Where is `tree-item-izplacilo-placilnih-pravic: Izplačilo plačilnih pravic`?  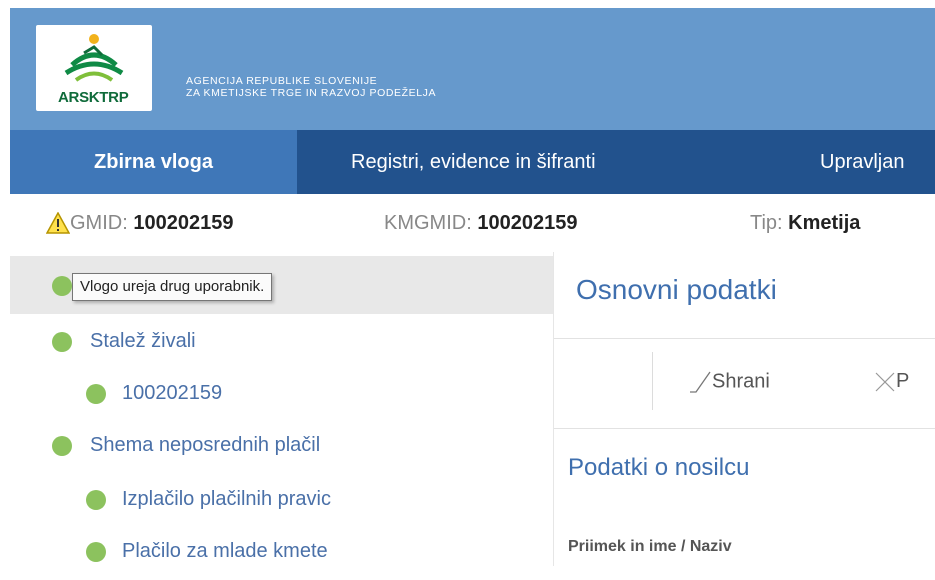 tree-item-izplacilo-placilnih-pravic: Izplačilo plačilnih pravic is located at coordinates (281, 499).